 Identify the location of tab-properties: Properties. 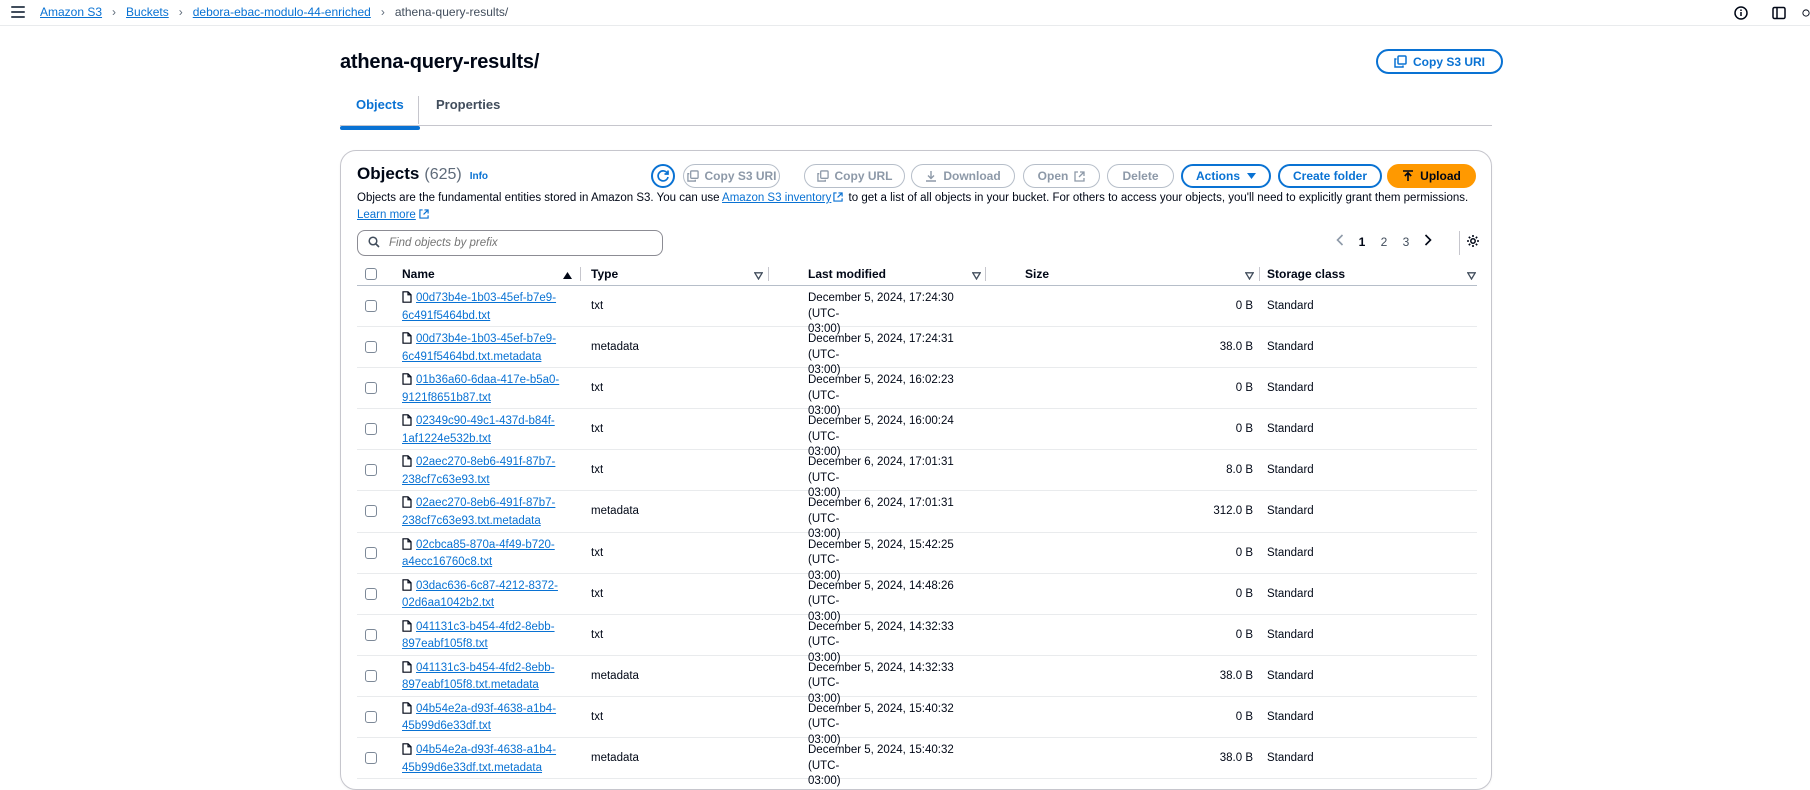
(468, 111).